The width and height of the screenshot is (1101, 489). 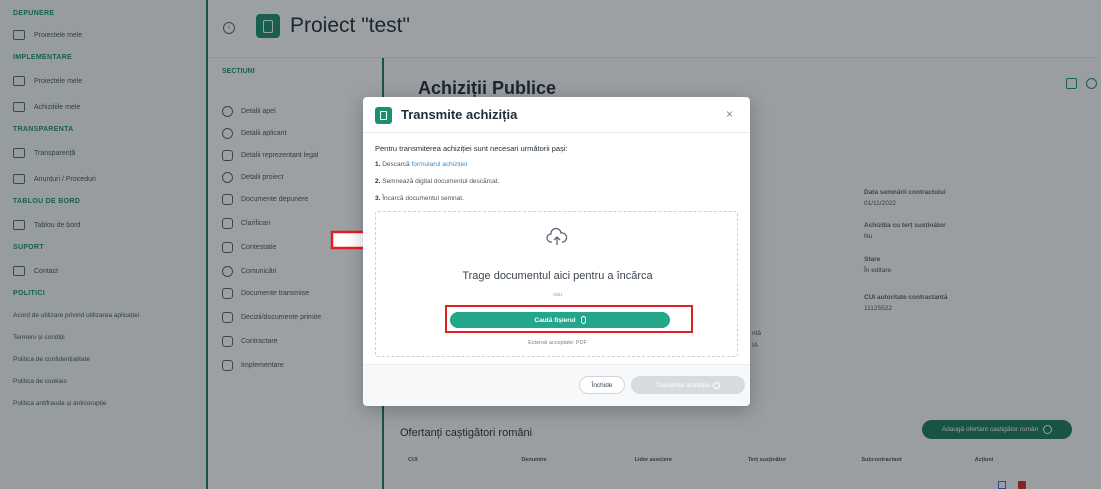 What do you see at coordinates (717, 385) in the screenshot?
I see `send-icon` at bounding box center [717, 385].